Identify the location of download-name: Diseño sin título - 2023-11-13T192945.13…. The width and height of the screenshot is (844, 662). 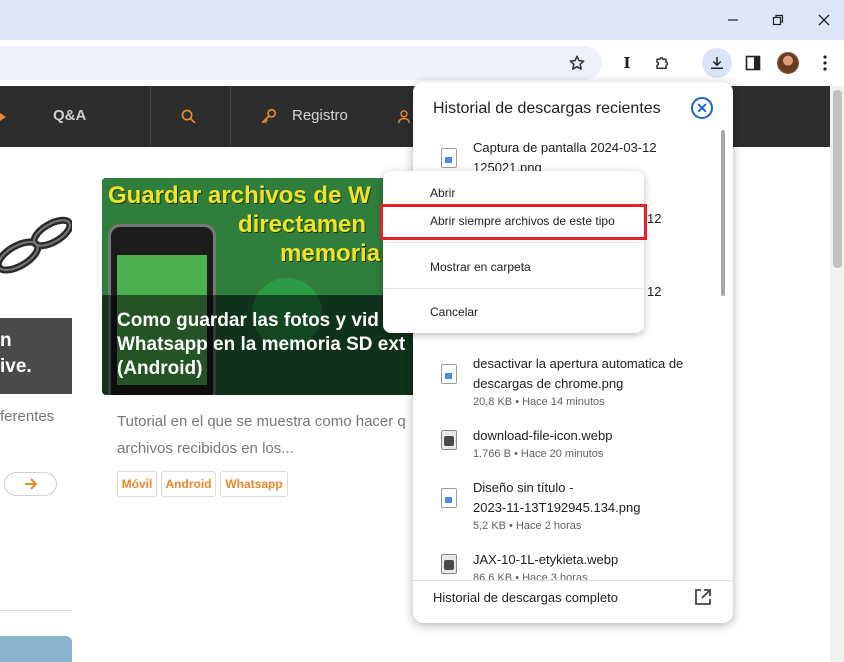
(588, 498).